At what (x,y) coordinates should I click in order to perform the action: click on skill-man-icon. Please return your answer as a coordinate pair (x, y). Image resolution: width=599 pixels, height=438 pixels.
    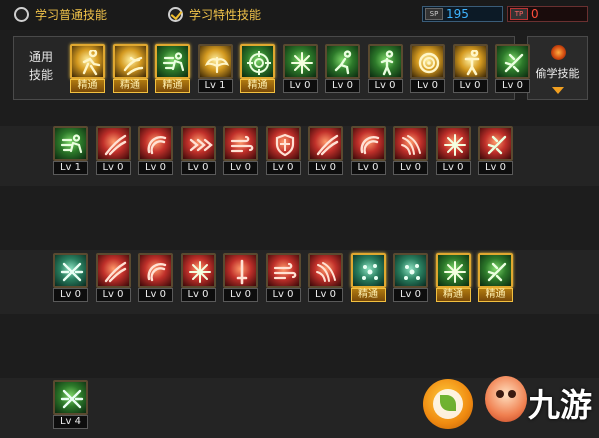
    Looking at the image, I should click on (470, 61).